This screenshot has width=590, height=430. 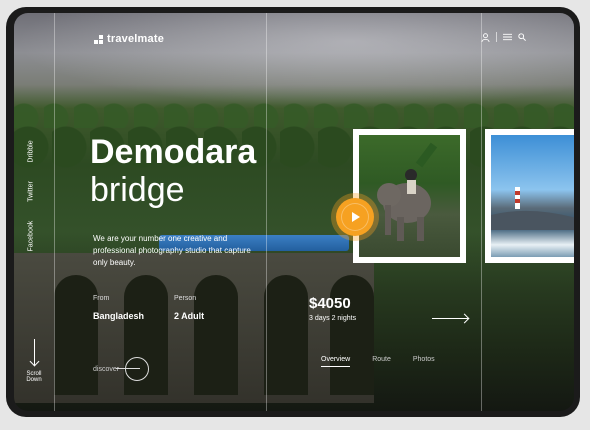 I want to click on logo-mark-icon, so click(x=99, y=40).